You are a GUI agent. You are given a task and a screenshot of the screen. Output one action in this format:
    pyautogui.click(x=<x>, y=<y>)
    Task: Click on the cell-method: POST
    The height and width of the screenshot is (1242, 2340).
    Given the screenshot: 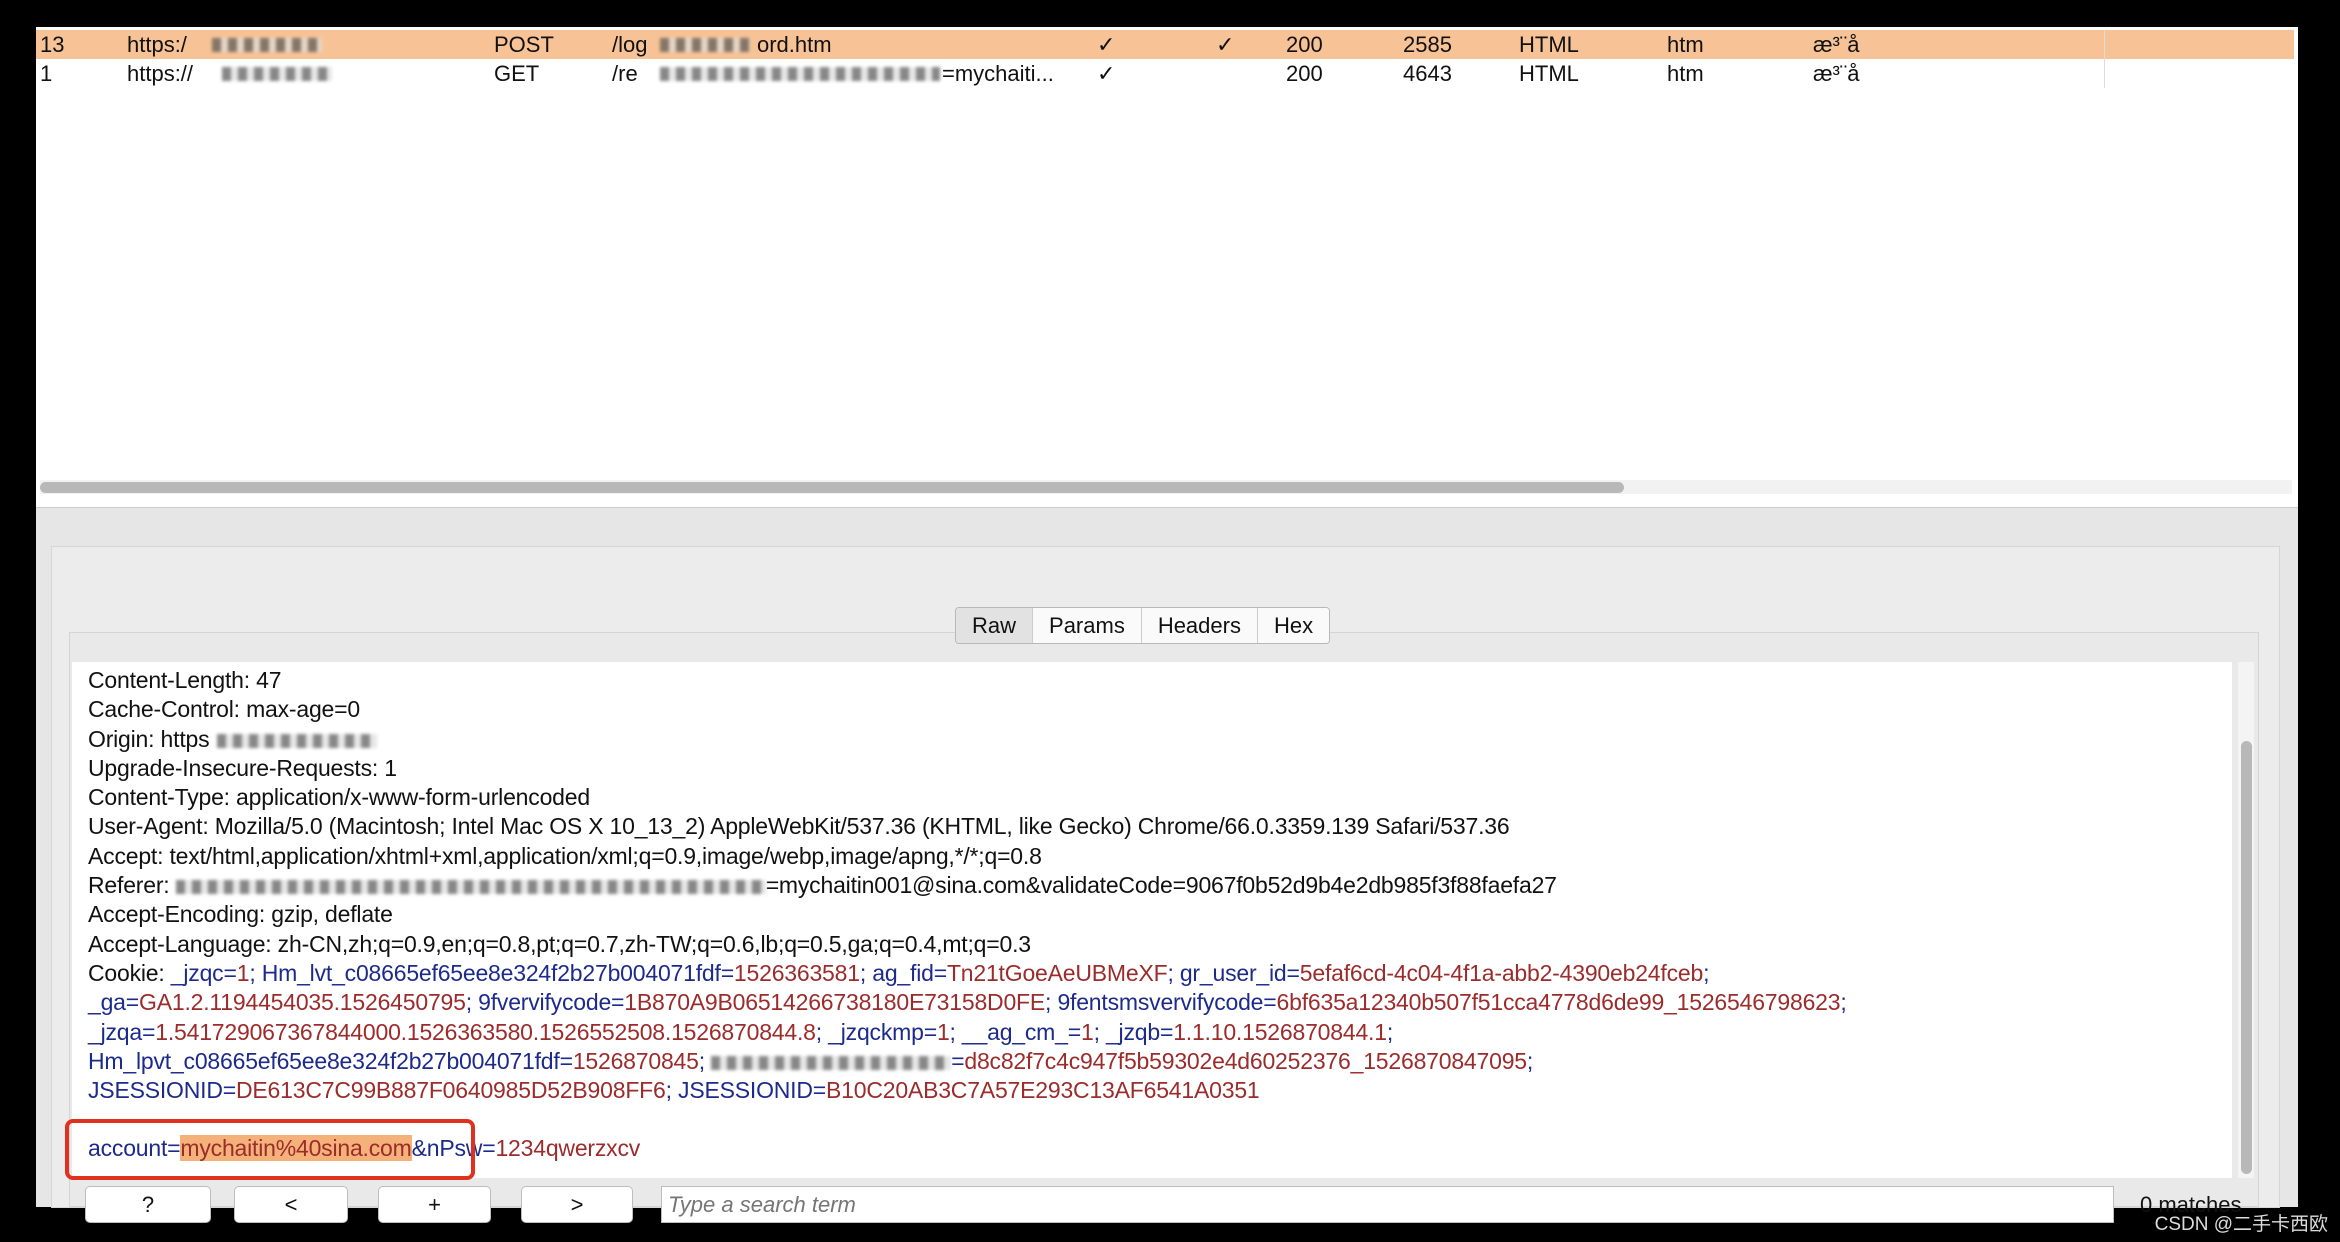 What is the action you would take?
    pyautogui.click(x=524, y=44)
    